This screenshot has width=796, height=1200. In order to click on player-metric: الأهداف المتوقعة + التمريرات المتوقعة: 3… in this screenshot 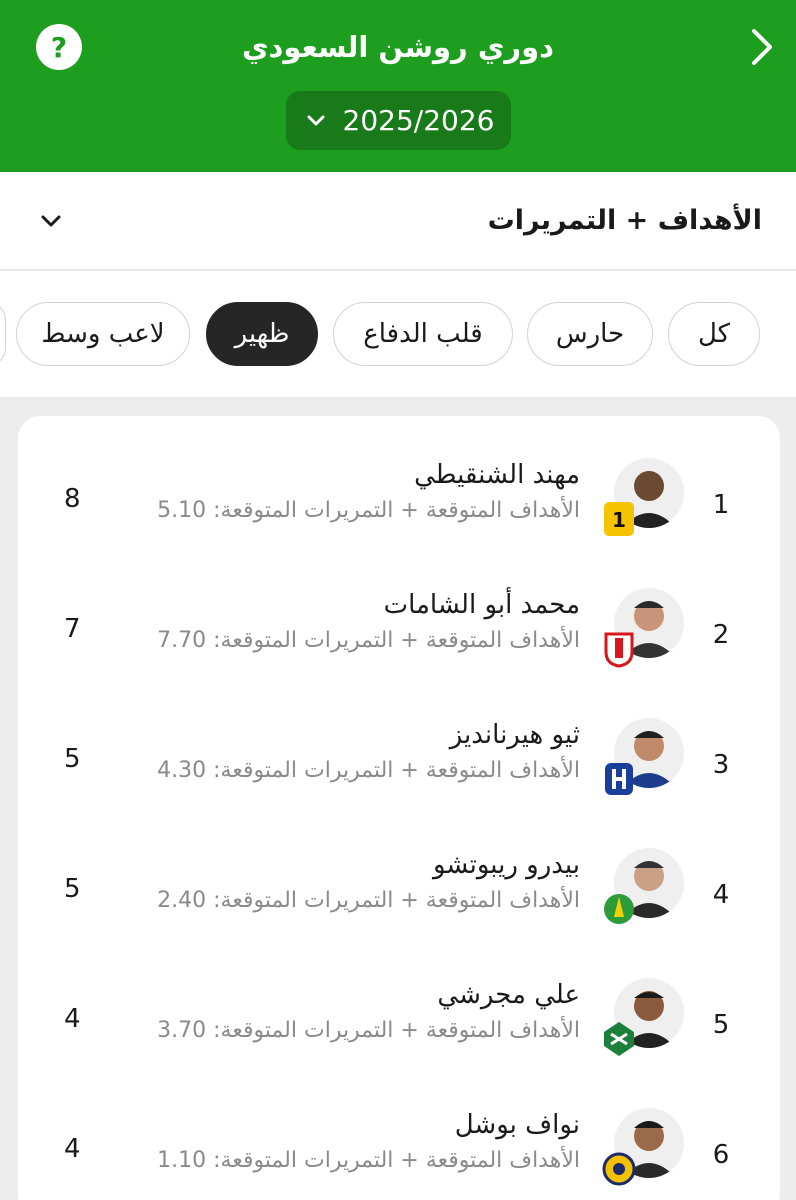, I will do `click(368, 1030)`.